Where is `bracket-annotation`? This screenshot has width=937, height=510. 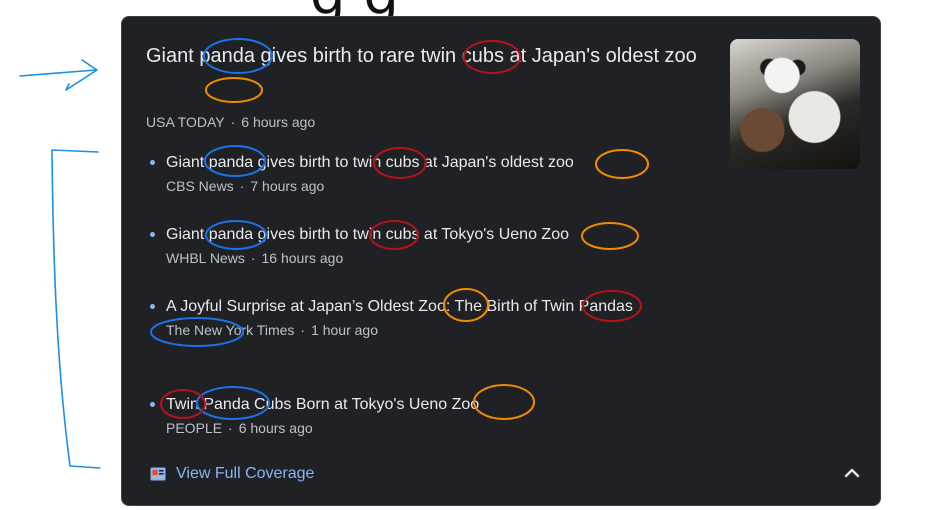 bracket-annotation is located at coordinates (76, 309).